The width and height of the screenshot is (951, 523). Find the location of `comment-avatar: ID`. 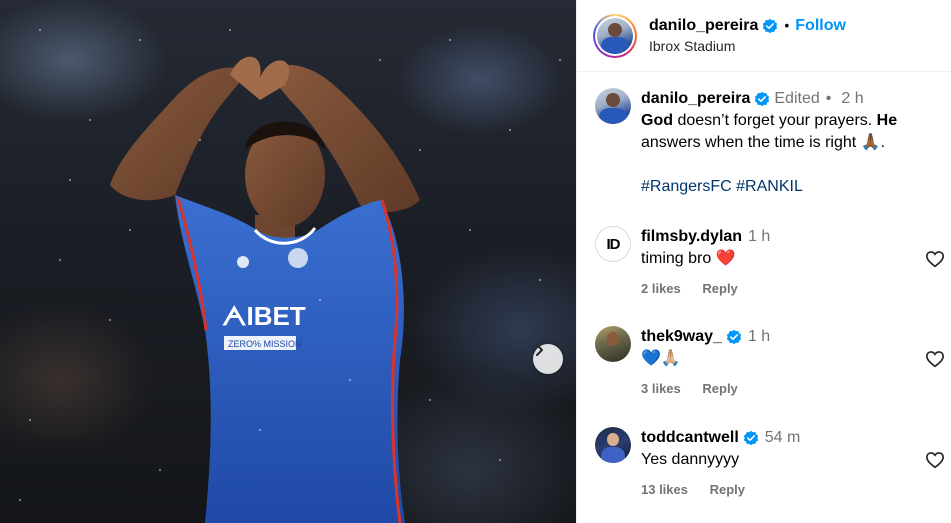

comment-avatar: ID is located at coordinates (613, 244).